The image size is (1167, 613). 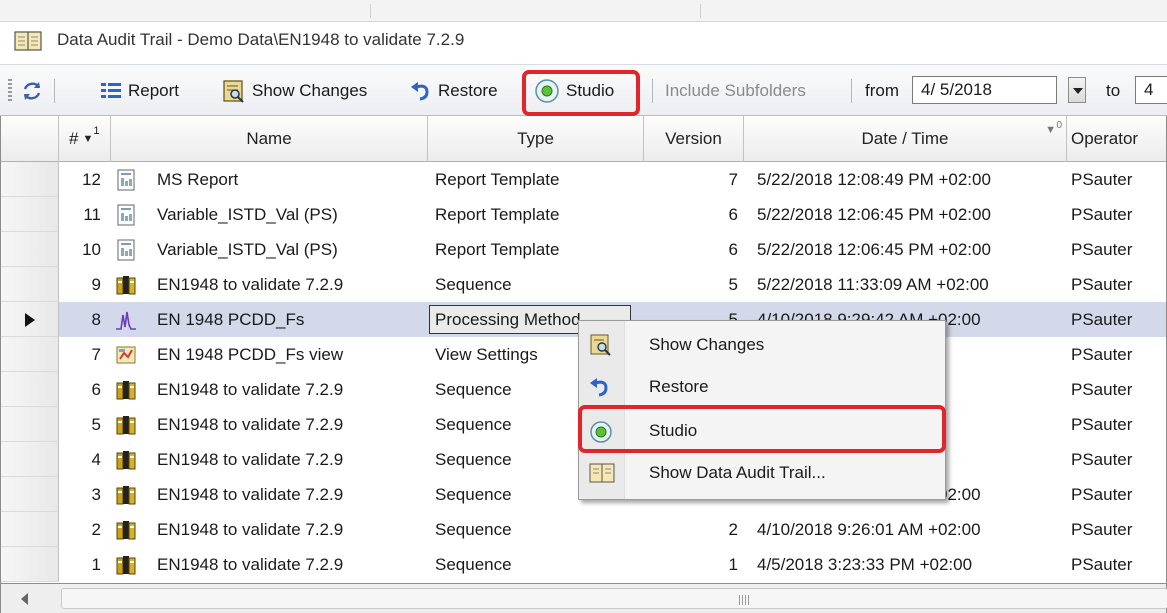 What do you see at coordinates (139, 91) in the screenshot?
I see `report-button: Report` at bounding box center [139, 91].